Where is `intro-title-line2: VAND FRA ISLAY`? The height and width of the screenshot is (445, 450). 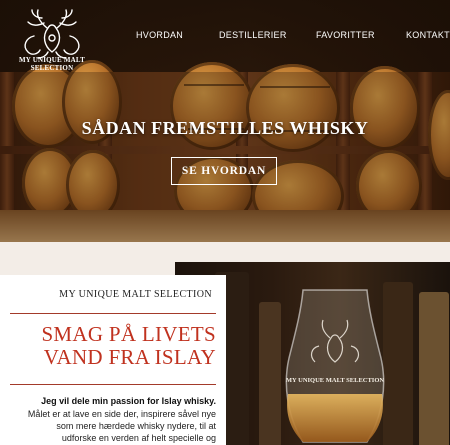
intro-title-line2: VAND FRA ISLAY is located at coordinates (129, 357).